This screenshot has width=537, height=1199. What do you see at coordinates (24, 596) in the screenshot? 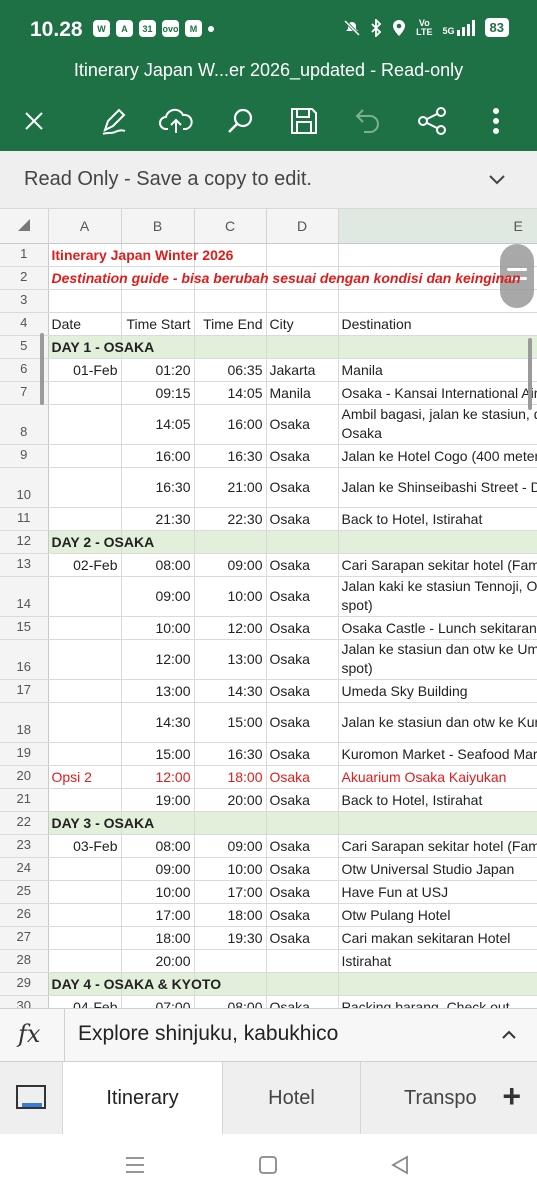
I see `row-header: 14` at bounding box center [24, 596].